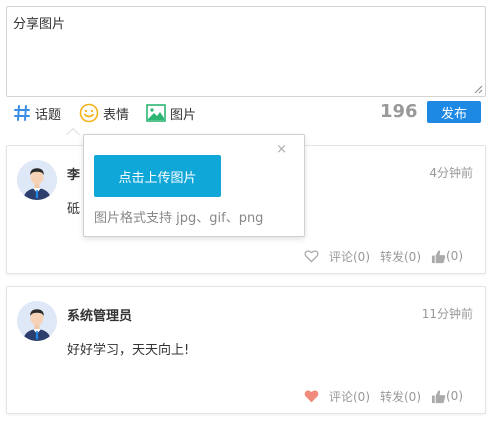  I want to click on image-upload-popover: × 点击上传图片 图片格式支持 jpg、gif、png, so click(194, 185).